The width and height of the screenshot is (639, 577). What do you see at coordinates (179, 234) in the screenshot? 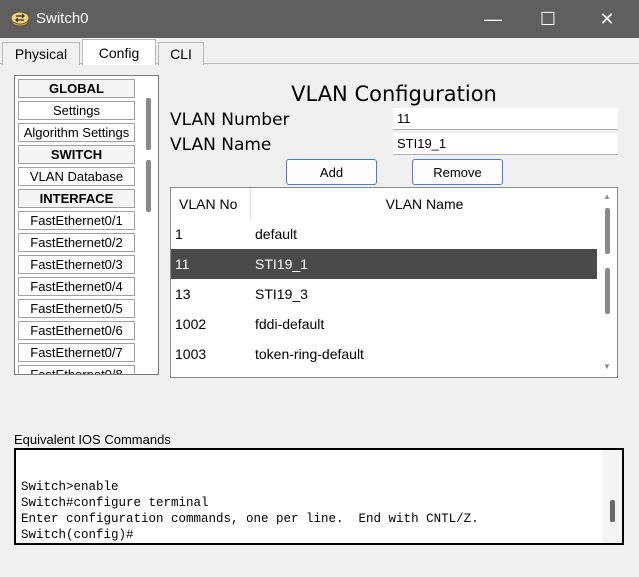
I see `vlan-no-cell: 1` at bounding box center [179, 234].